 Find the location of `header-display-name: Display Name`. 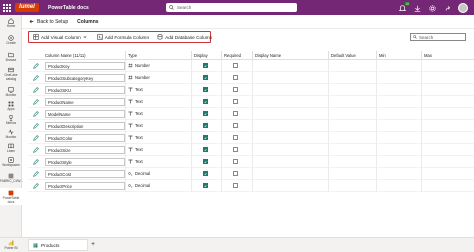

header-display-name: Display Name is located at coordinates (291, 55).